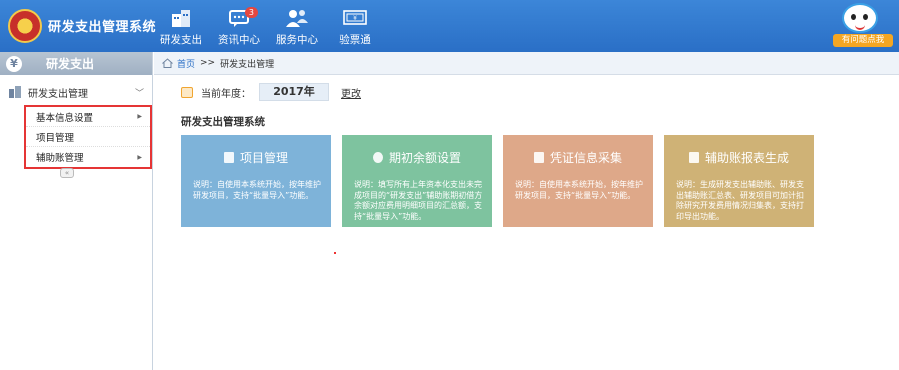 Image resolution: width=899 pixels, height=370 pixels. I want to click on year-value: 2017年, so click(294, 92).